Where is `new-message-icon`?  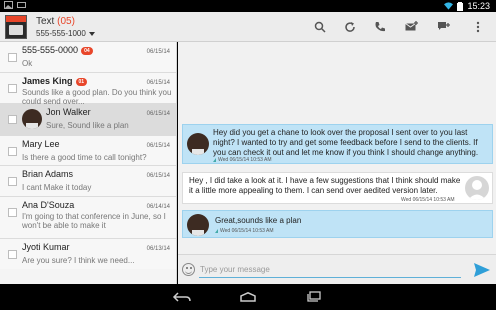
new-message-icon is located at coordinates (411, 26).